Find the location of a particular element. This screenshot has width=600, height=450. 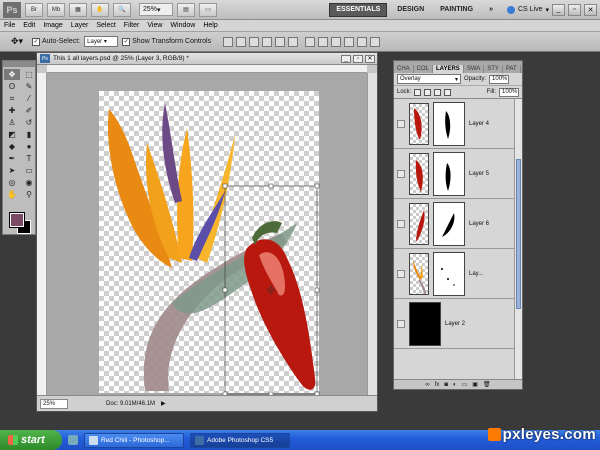

adjustment-layer-icon: ◐ is located at coordinates (455, 385).